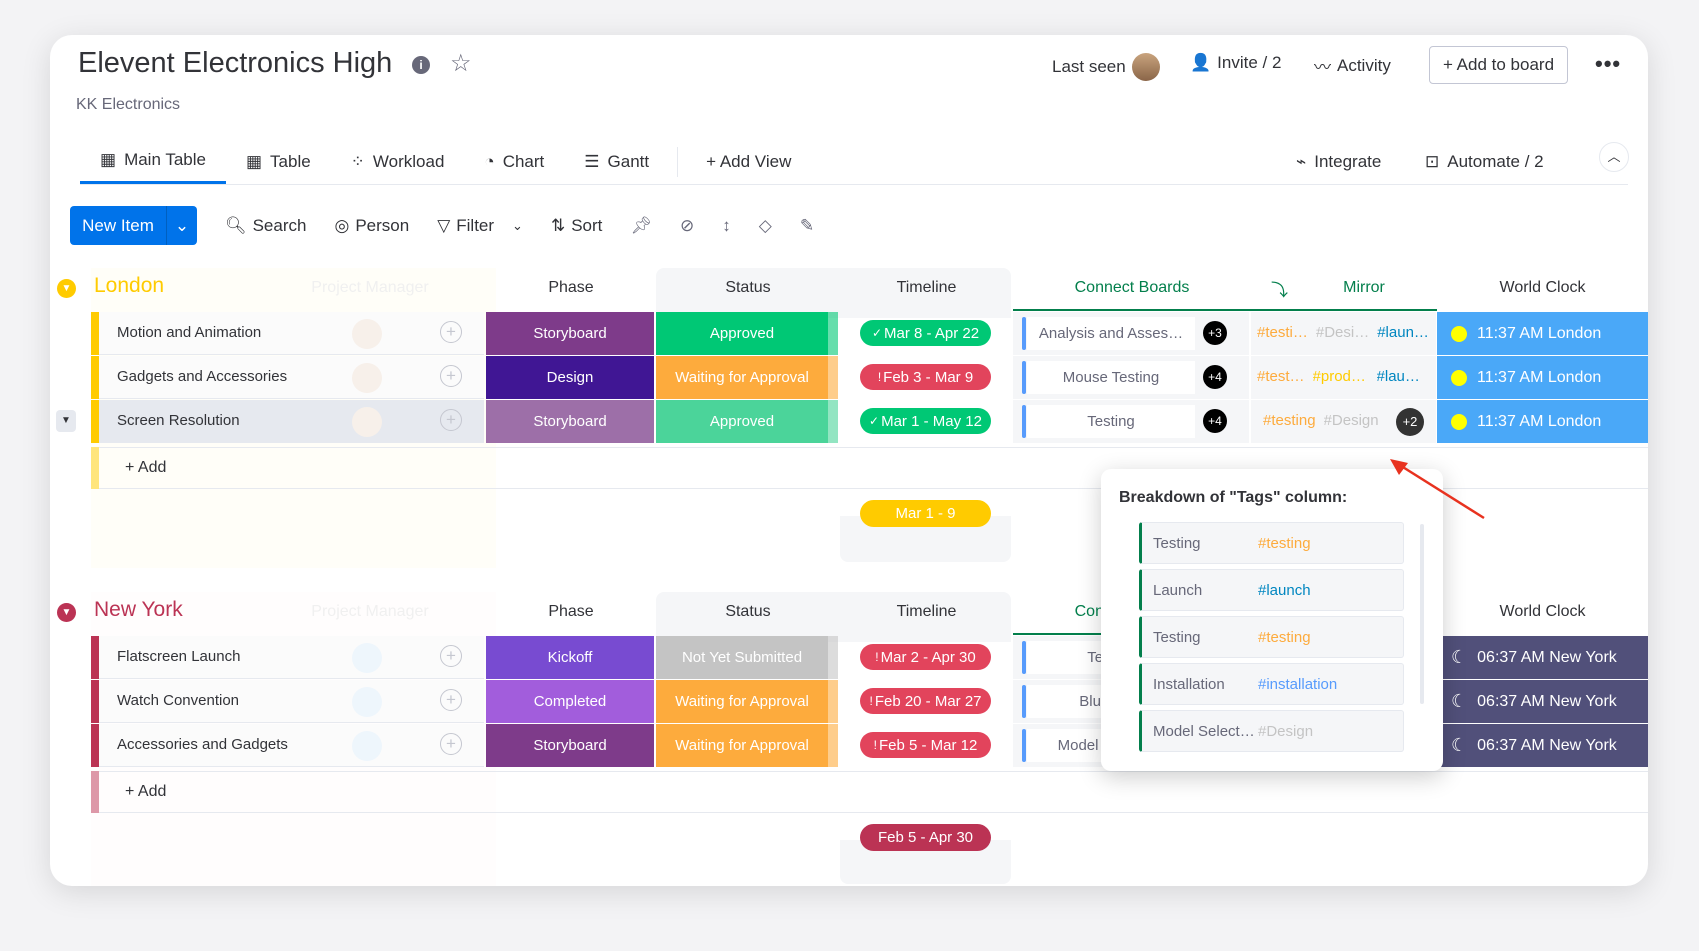 Image resolution: width=1699 pixels, height=951 pixels. Describe the element at coordinates (202, 376) in the screenshot. I see `item-name: Gadgets and Accessories` at that location.